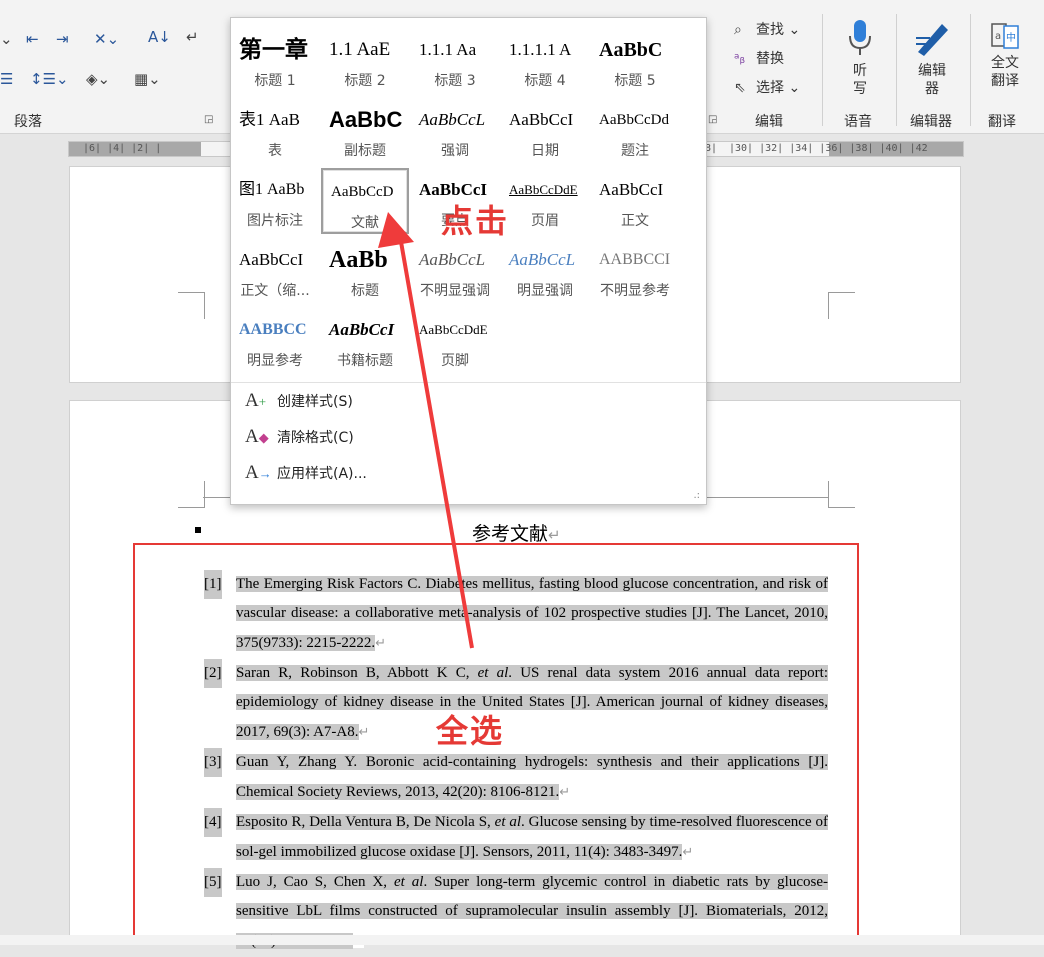  Describe the element at coordinates (516, 532) in the screenshot. I see `references-heading: 参考文献↵` at that location.